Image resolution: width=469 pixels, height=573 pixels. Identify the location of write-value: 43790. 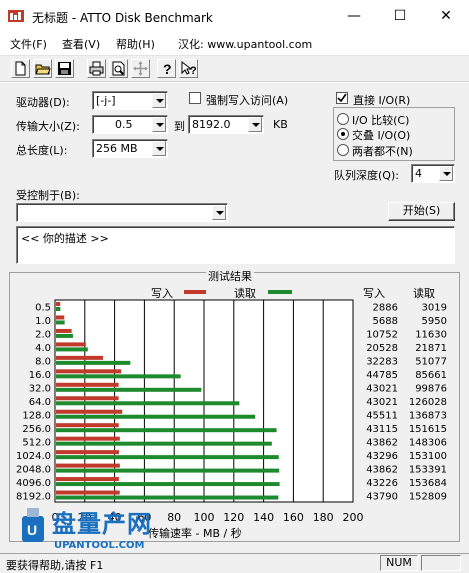
(382, 496).